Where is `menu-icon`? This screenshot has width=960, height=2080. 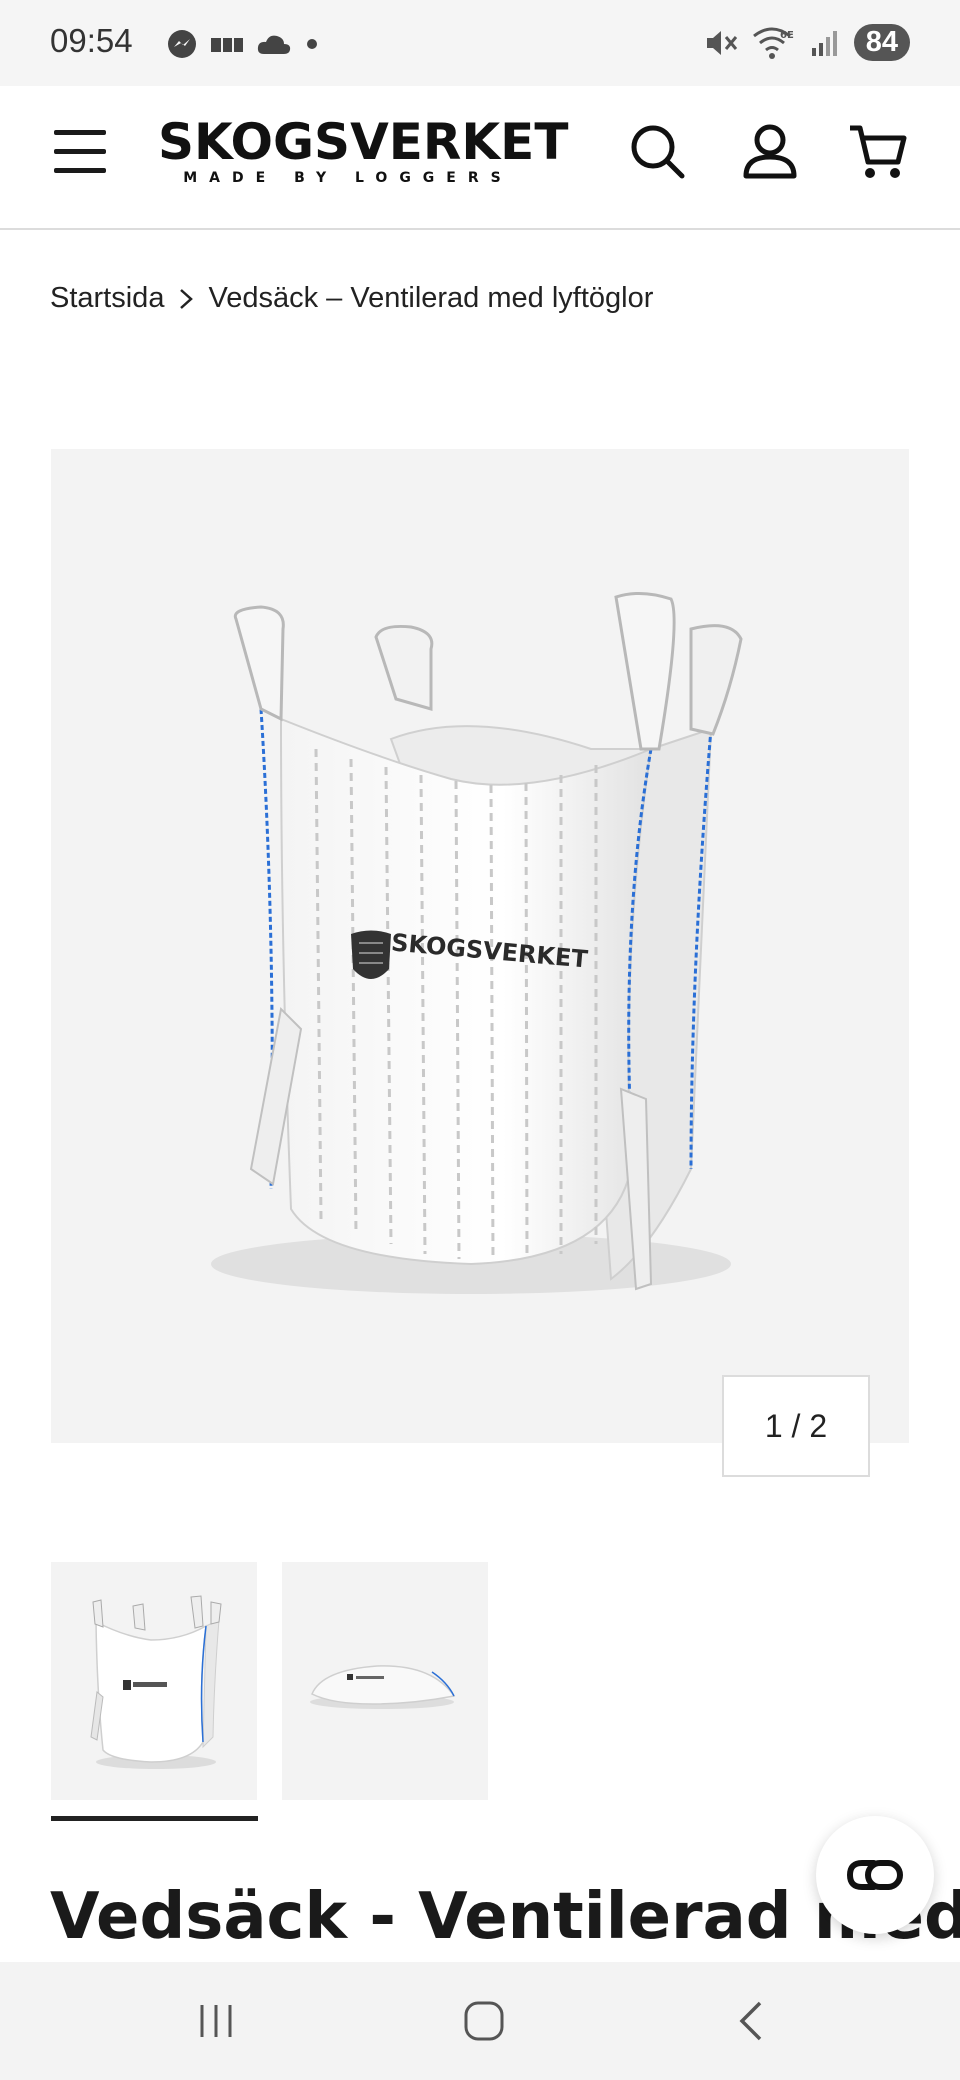 menu-icon is located at coordinates (80, 132).